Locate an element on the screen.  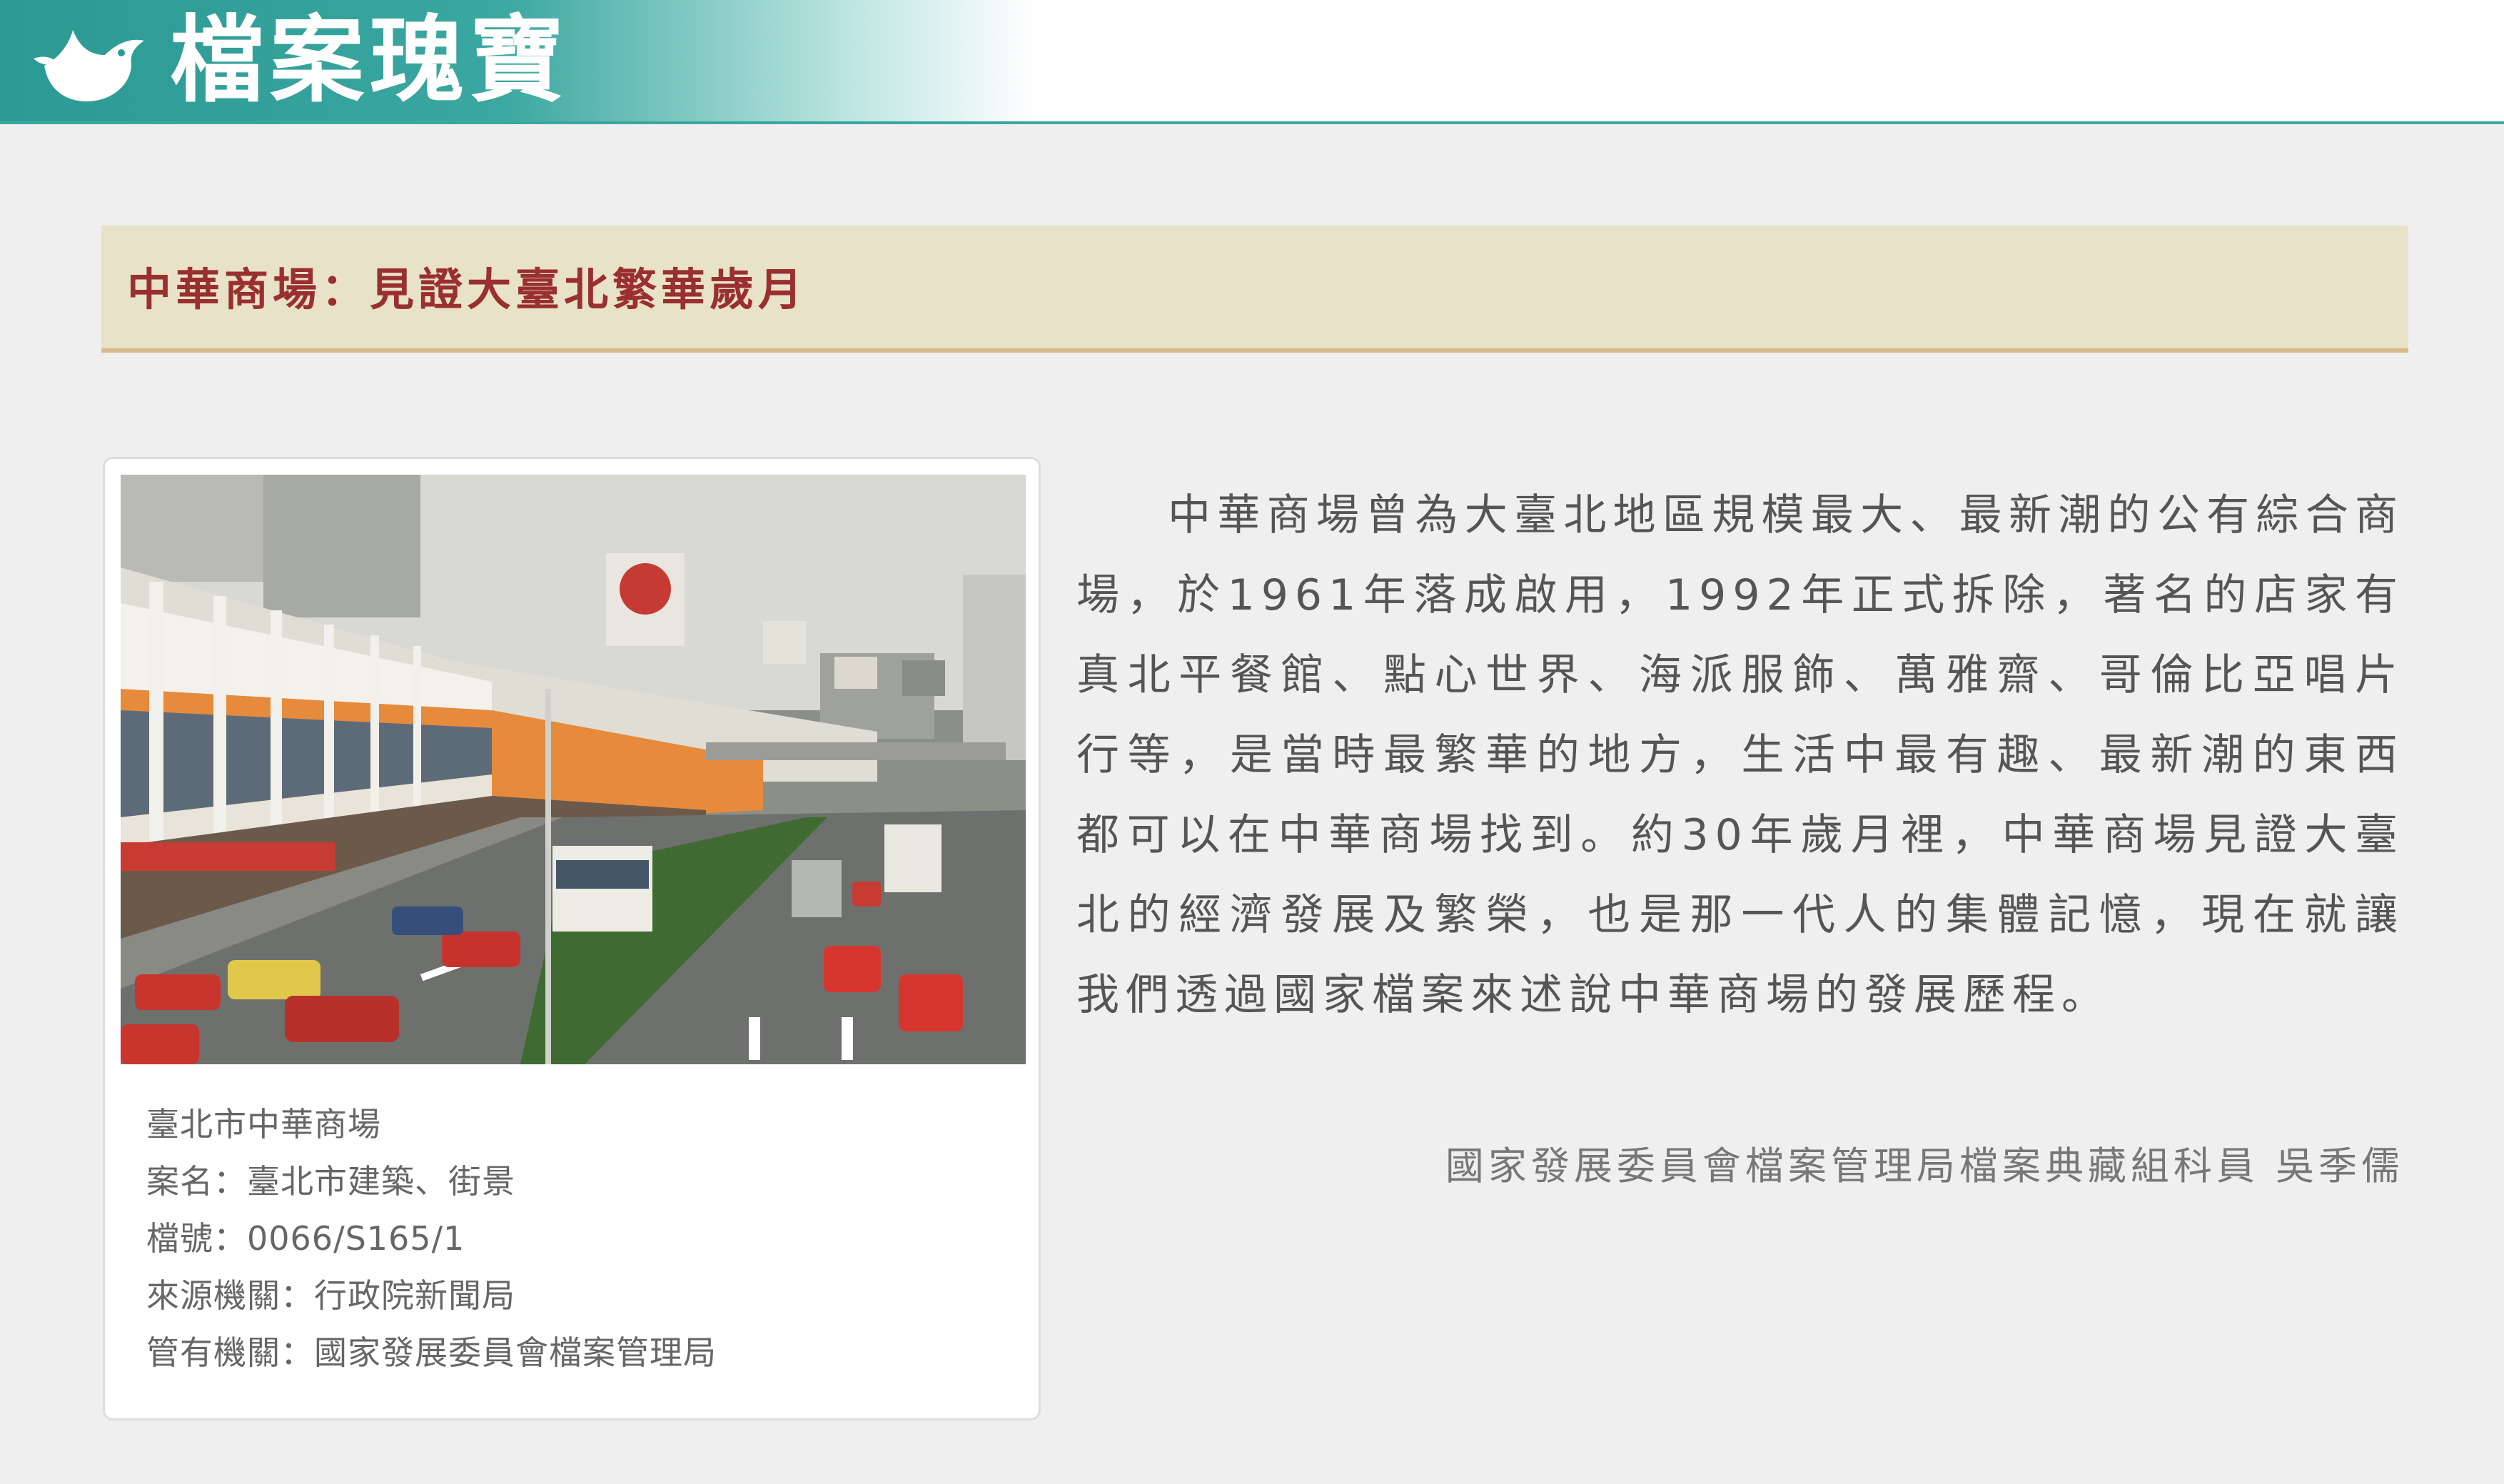
street-scene-photo is located at coordinates (573, 769).